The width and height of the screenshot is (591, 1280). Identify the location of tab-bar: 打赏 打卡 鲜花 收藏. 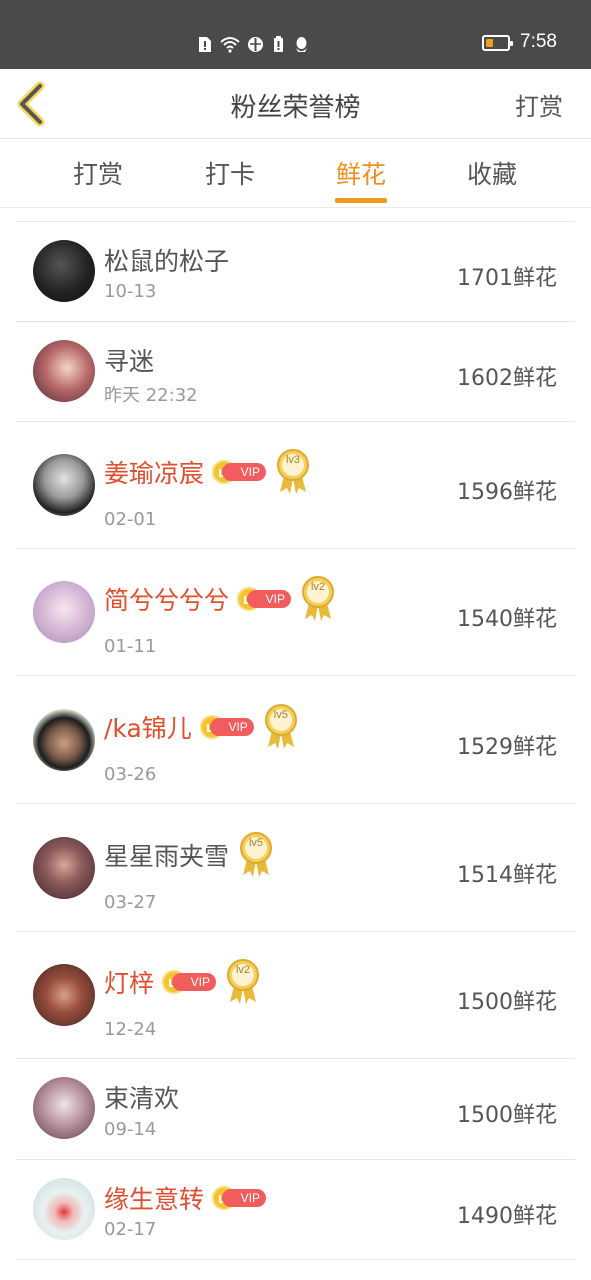
(295, 173).